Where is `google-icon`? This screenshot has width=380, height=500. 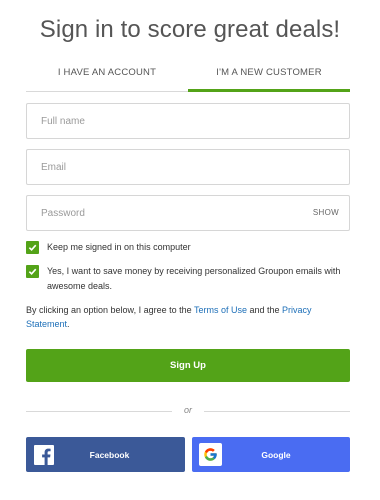 google-icon is located at coordinates (210, 454).